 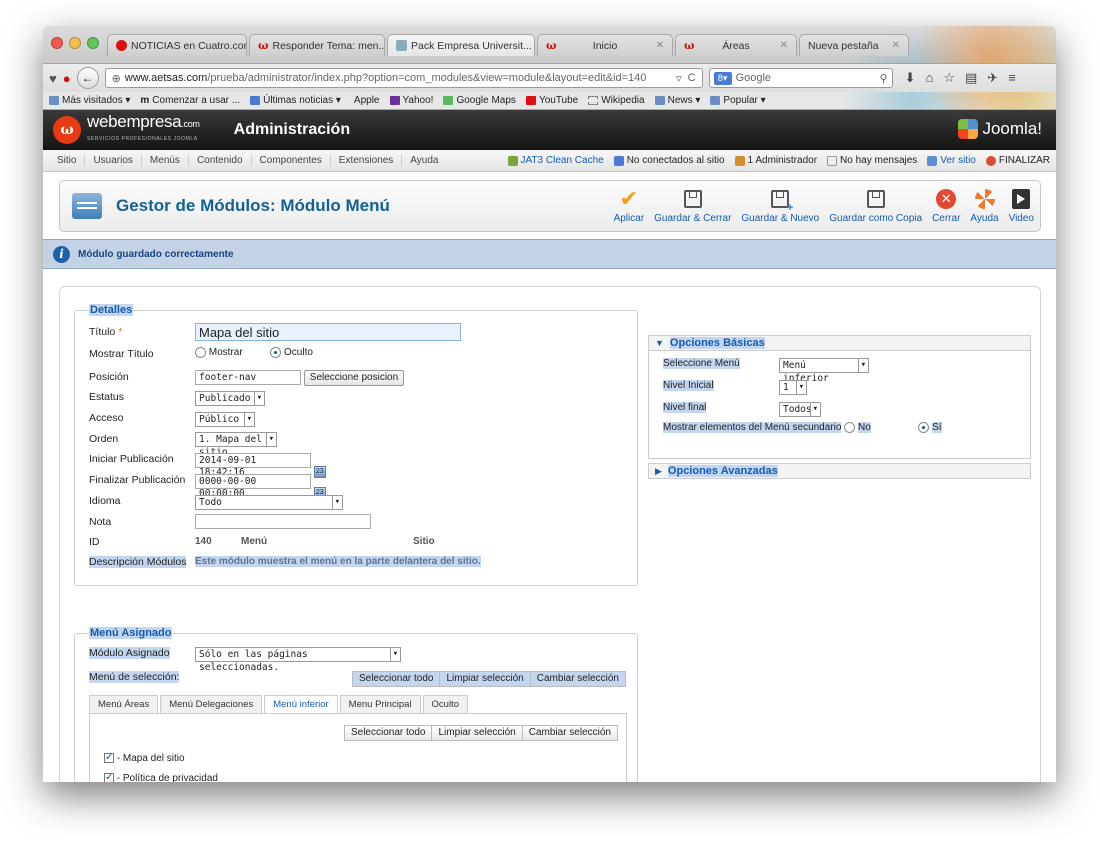 What do you see at coordinates (1017, 160) in the screenshot?
I see `logout-link: FINALIZAR` at bounding box center [1017, 160].